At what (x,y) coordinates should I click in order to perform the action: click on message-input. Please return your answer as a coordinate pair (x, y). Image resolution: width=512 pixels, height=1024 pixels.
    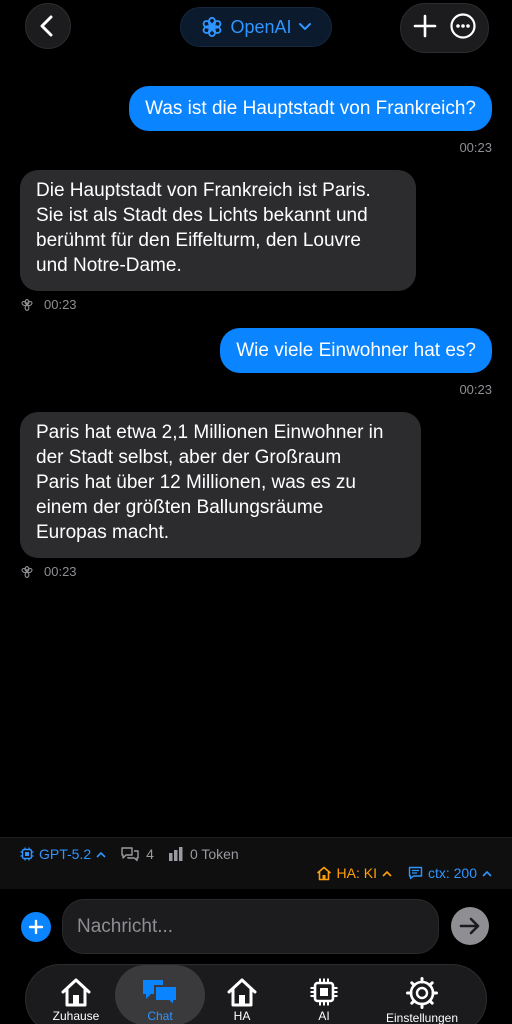
    Looking at the image, I should click on (250, 926).